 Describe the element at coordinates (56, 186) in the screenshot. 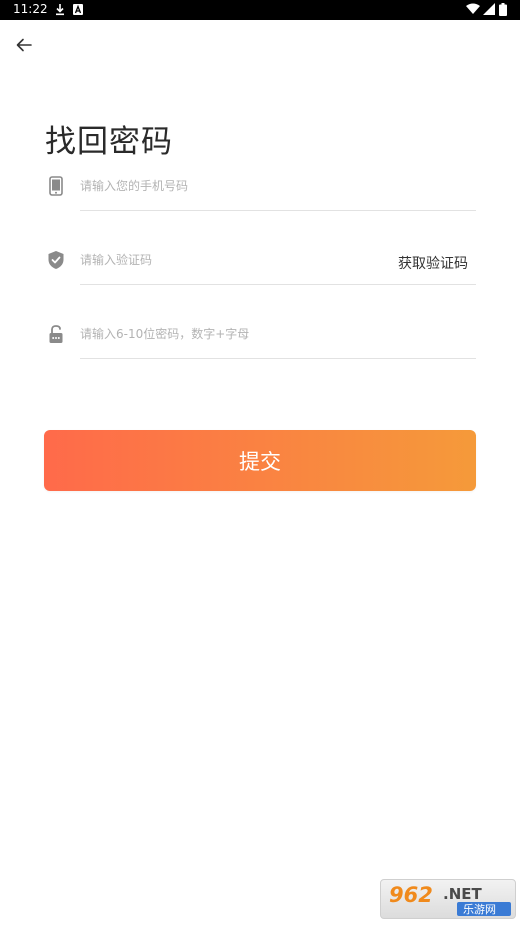

I see `phone-icon` at that location.